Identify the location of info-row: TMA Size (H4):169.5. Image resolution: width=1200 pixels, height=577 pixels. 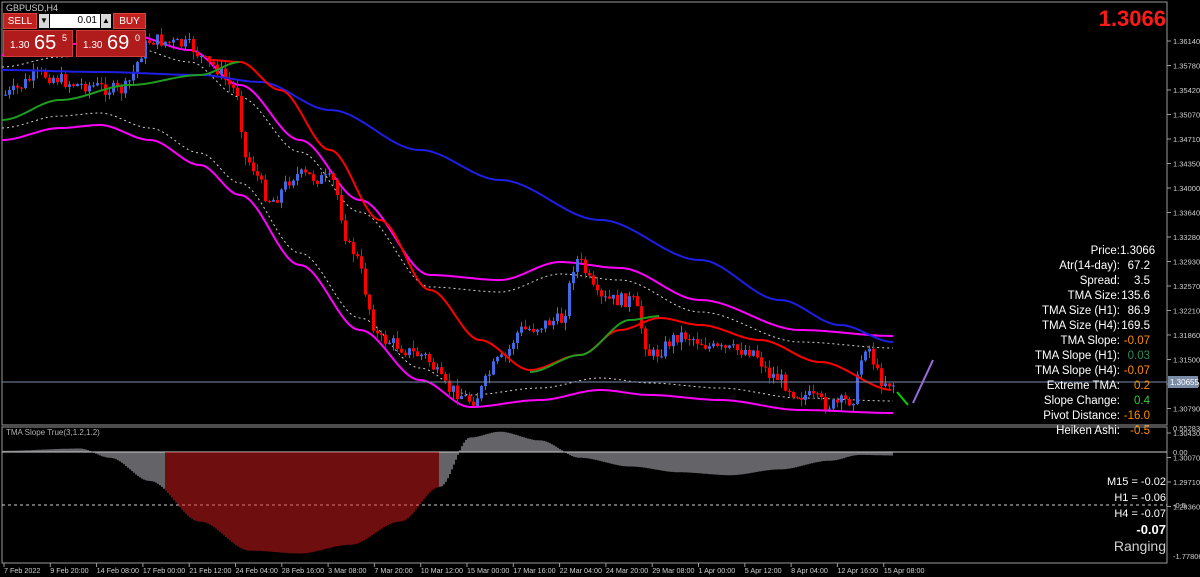
(1075, 326).